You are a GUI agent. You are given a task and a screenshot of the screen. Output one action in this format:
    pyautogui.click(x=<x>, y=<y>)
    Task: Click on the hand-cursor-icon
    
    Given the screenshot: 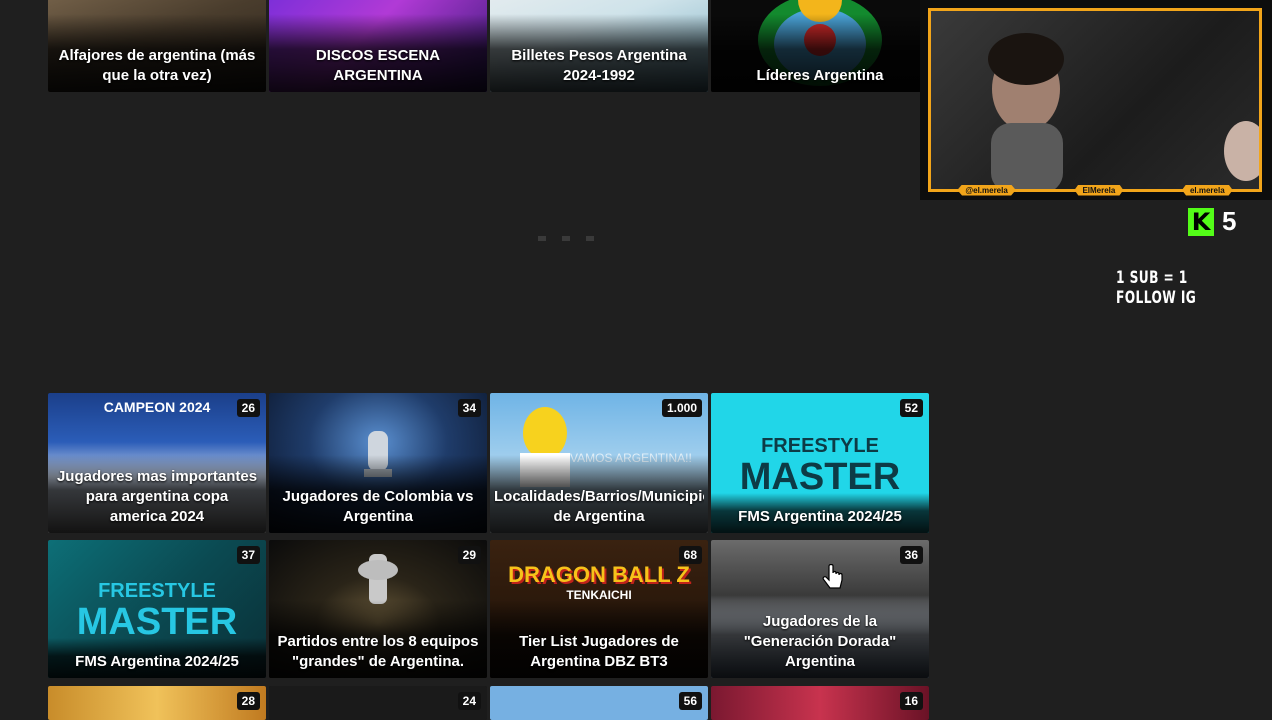 What is the action you would take?
    pyautogui.click(x=832, y=576)
    